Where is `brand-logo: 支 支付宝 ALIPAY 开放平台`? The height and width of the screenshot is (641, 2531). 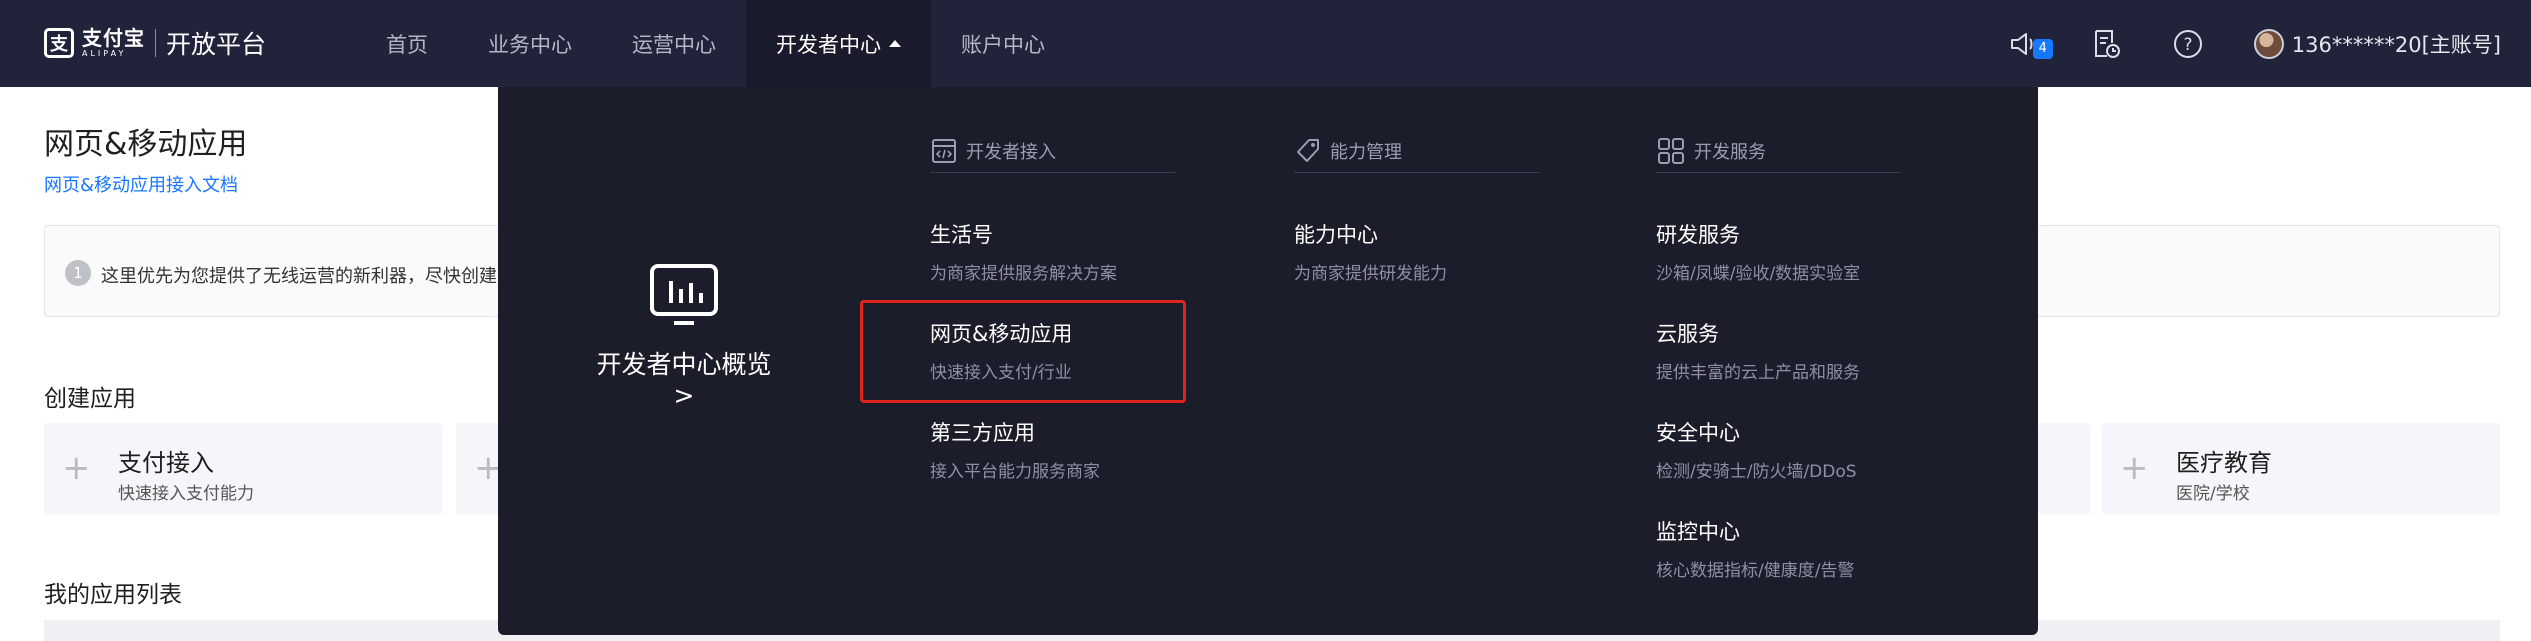 brand-logo: 支 支付宝 ALIPAY 开放平台 is located at coordinates (155, 43).